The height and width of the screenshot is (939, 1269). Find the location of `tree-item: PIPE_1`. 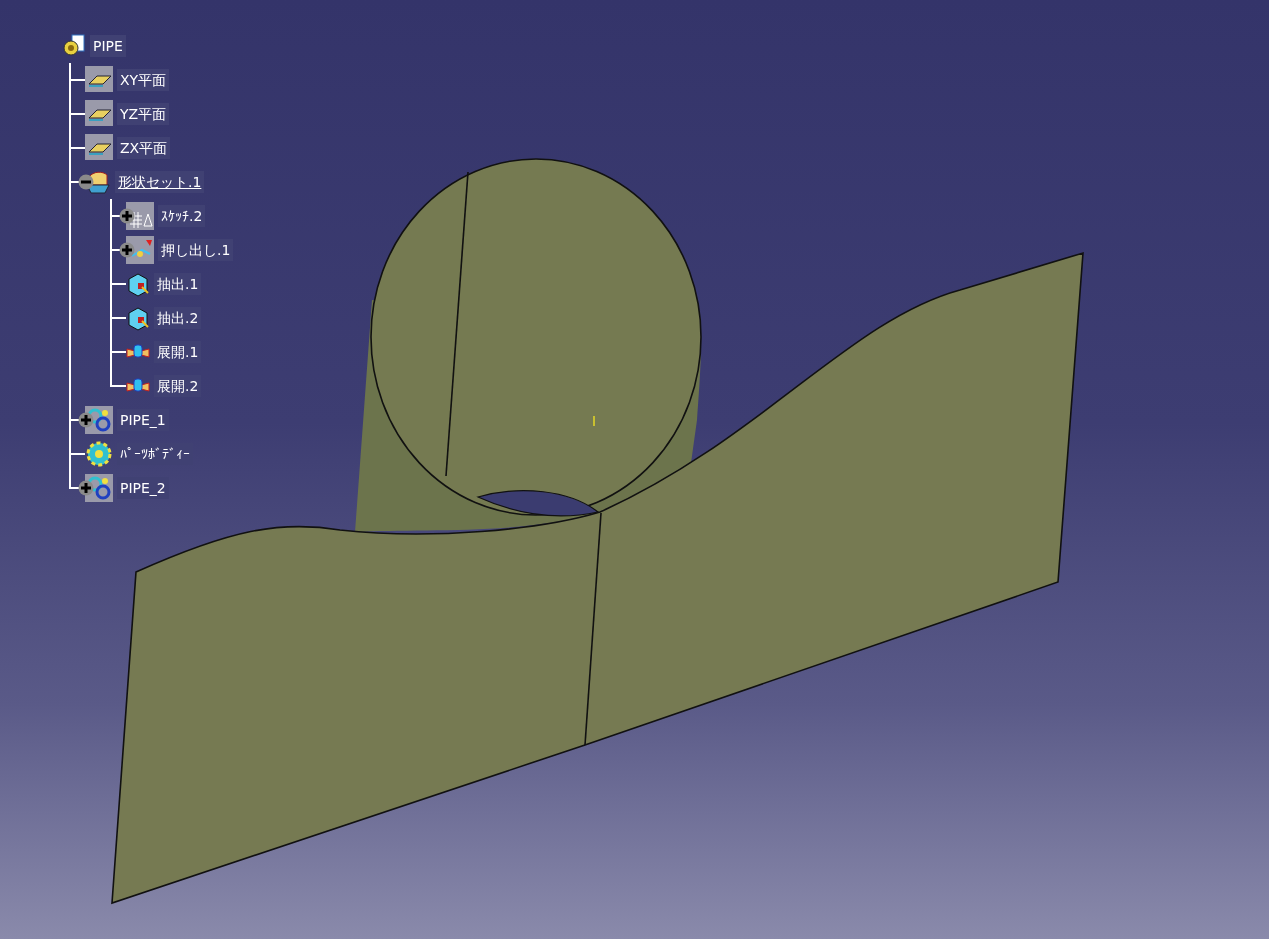

tree-item: PIPE_1 is located at coordinates (143, 420).